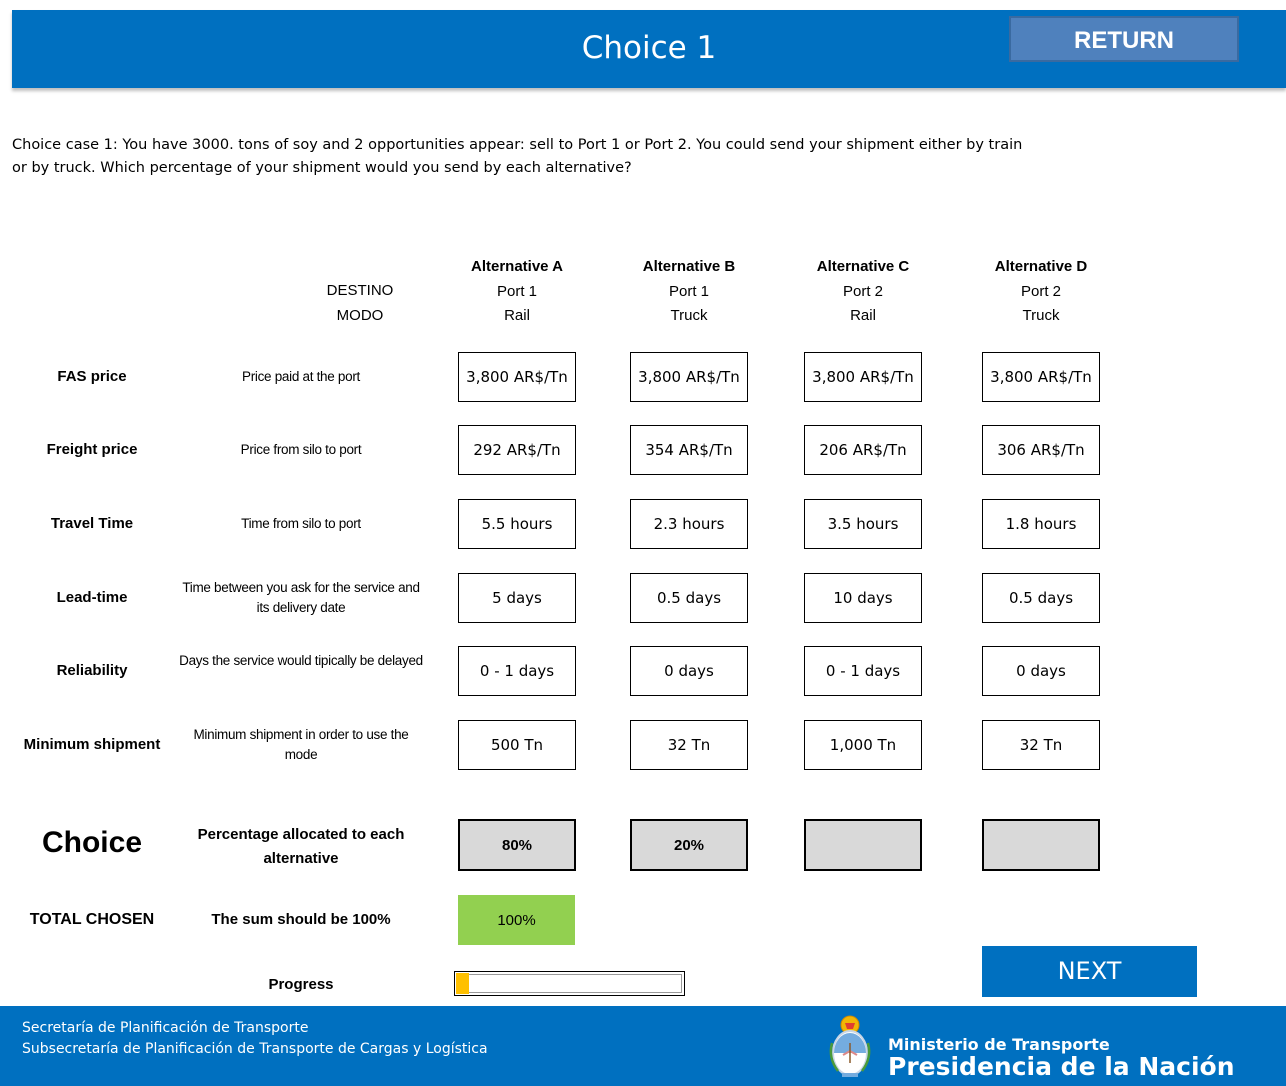 The width and height of the screenshot is (1286, 1086). What do you see at coordinates (1041, 266) in the screenshot?
I see `alternative-name: Alternative D` at bounding box center [1041, 266].